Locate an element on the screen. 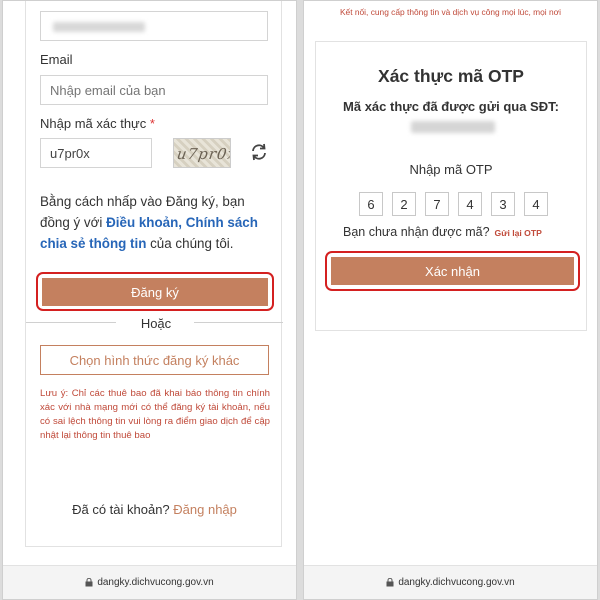  url-text-right: dangky.dichvucong.gov.vn is located at coordinates (456, 582).